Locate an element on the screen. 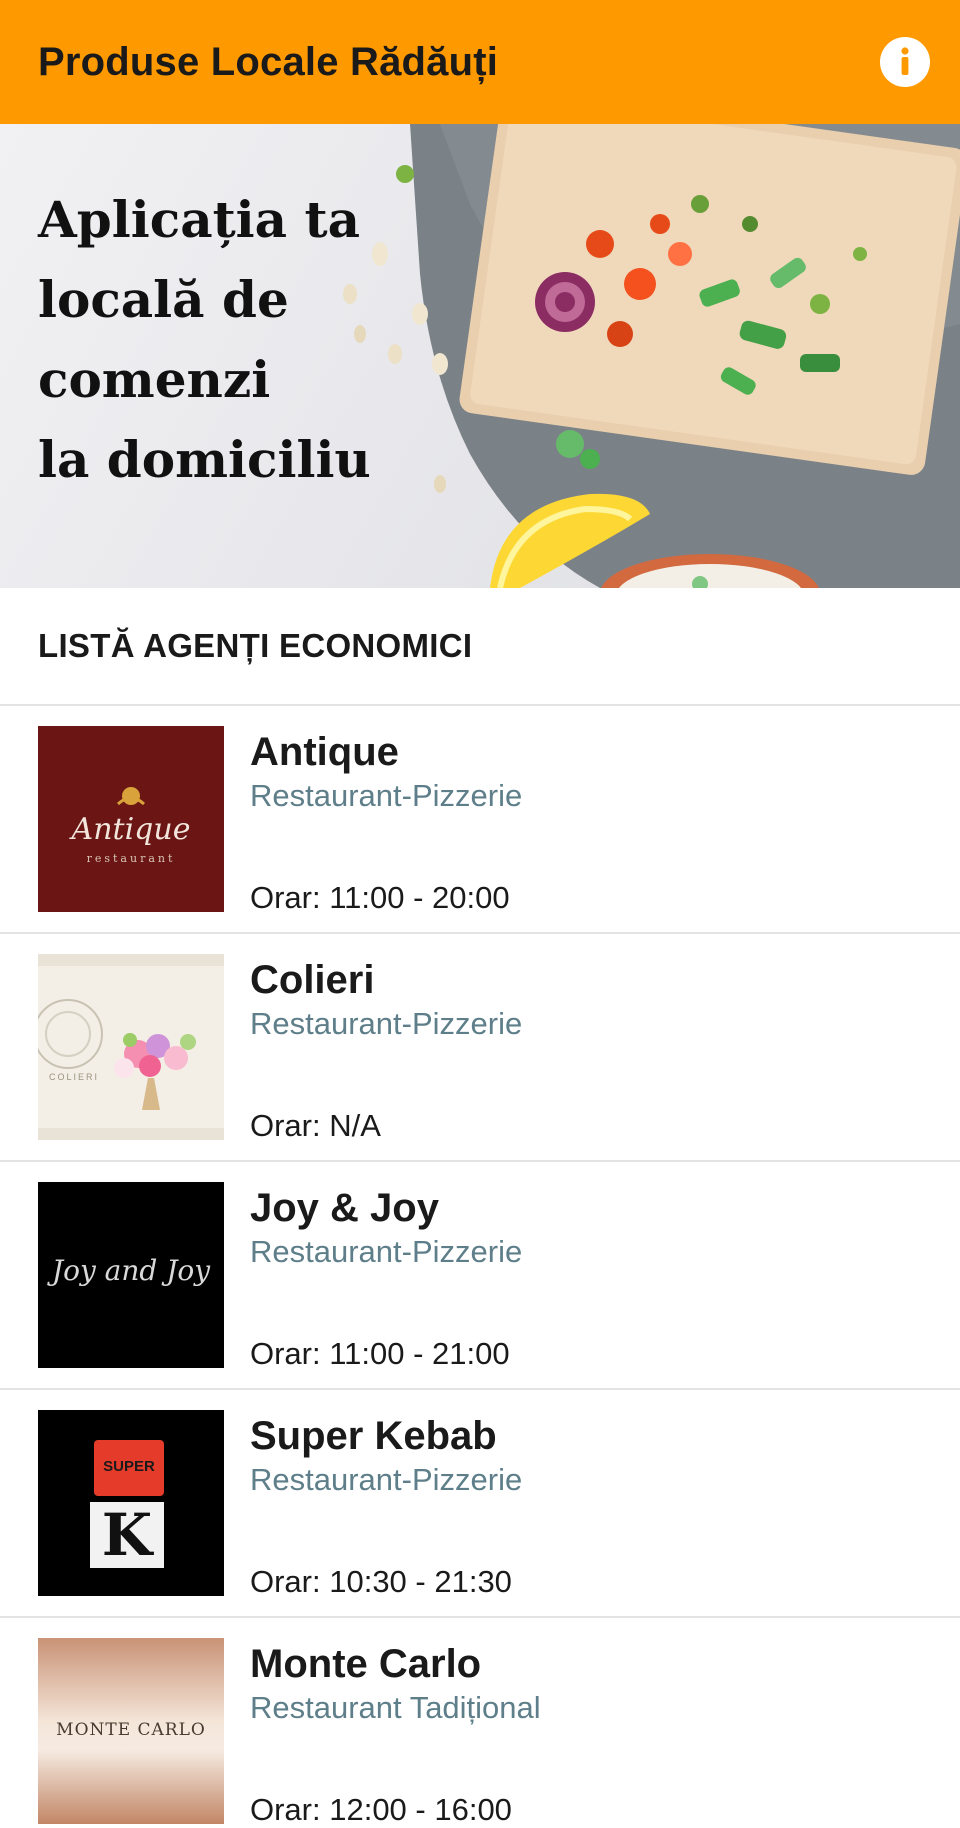 The height and width of the screenshot is (1828, 960). business-name: Antique is located at coordinates (324, 752).